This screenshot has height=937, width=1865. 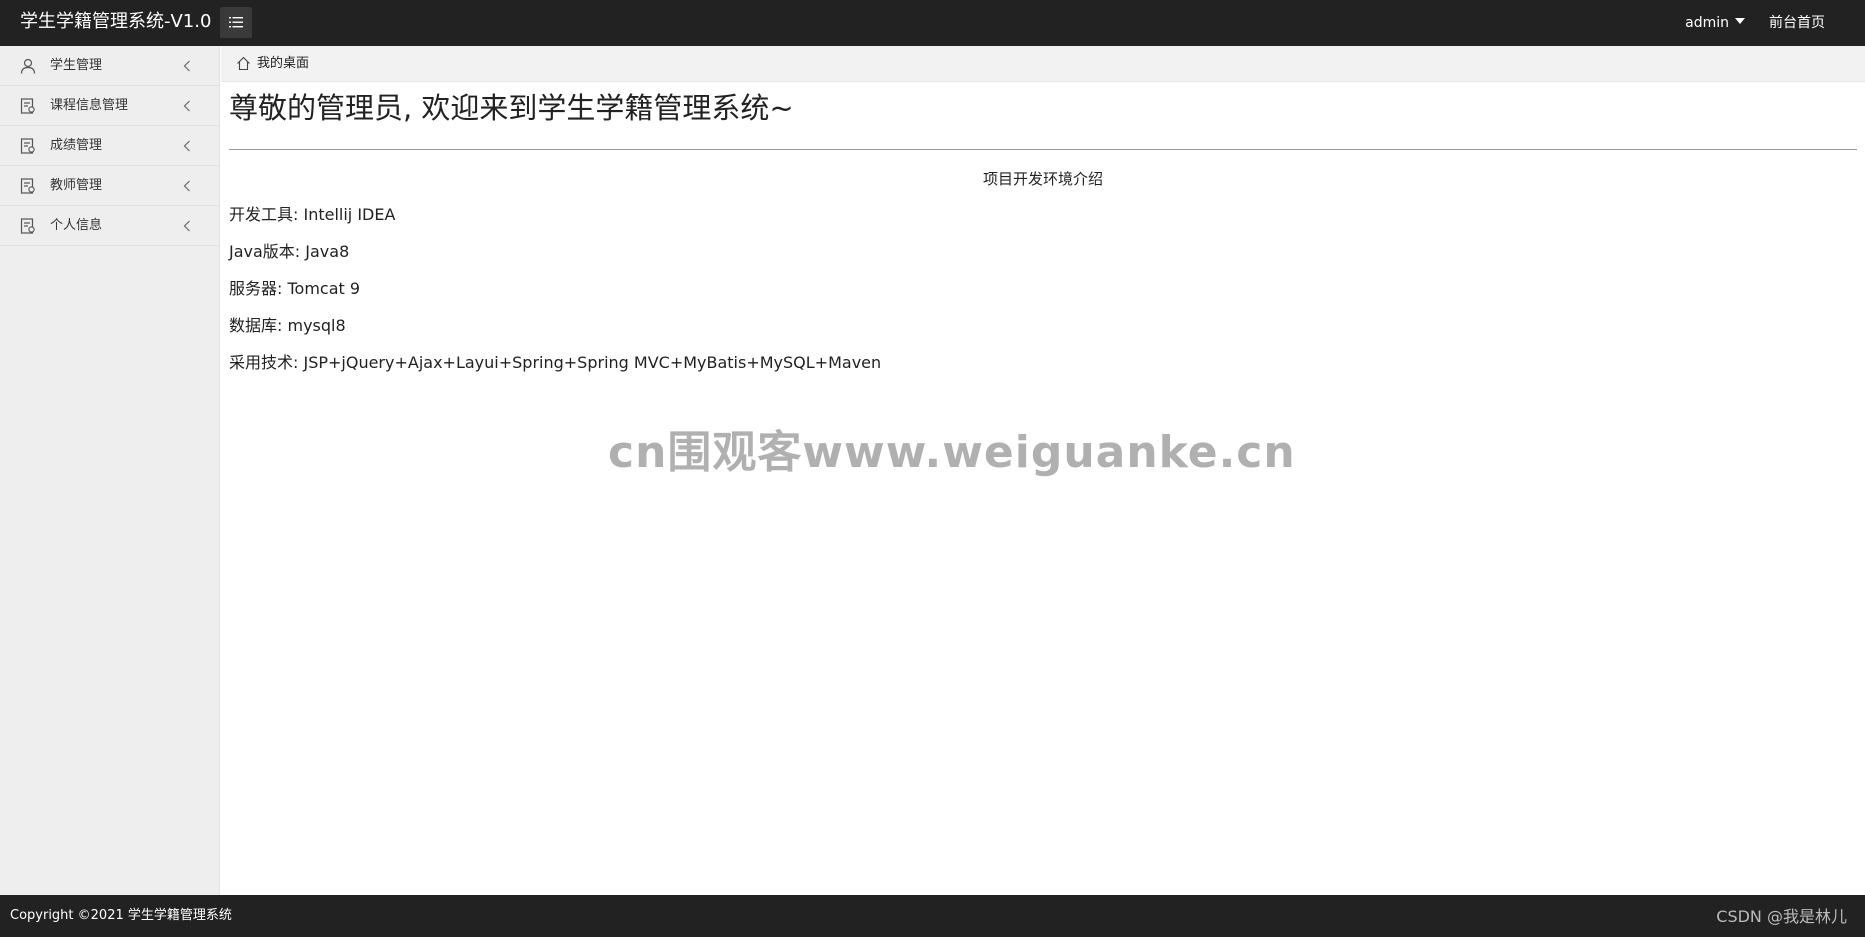 What do you see at coordinates (243, 63) in the screenshot?
I see `home-icon` at bounding box center [243, 63].